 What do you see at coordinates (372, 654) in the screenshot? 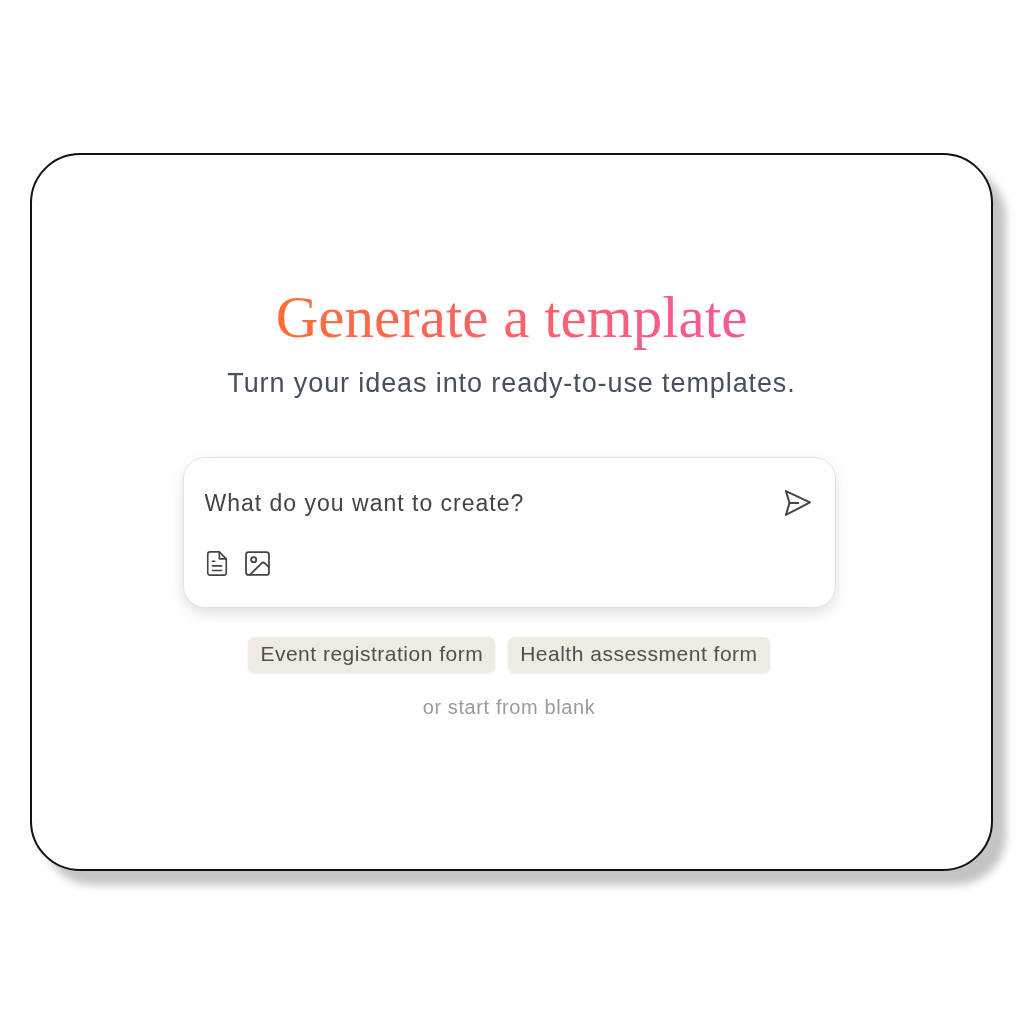
I see `suggestion-chip: Event registration form` at bounding box center [372, 654].